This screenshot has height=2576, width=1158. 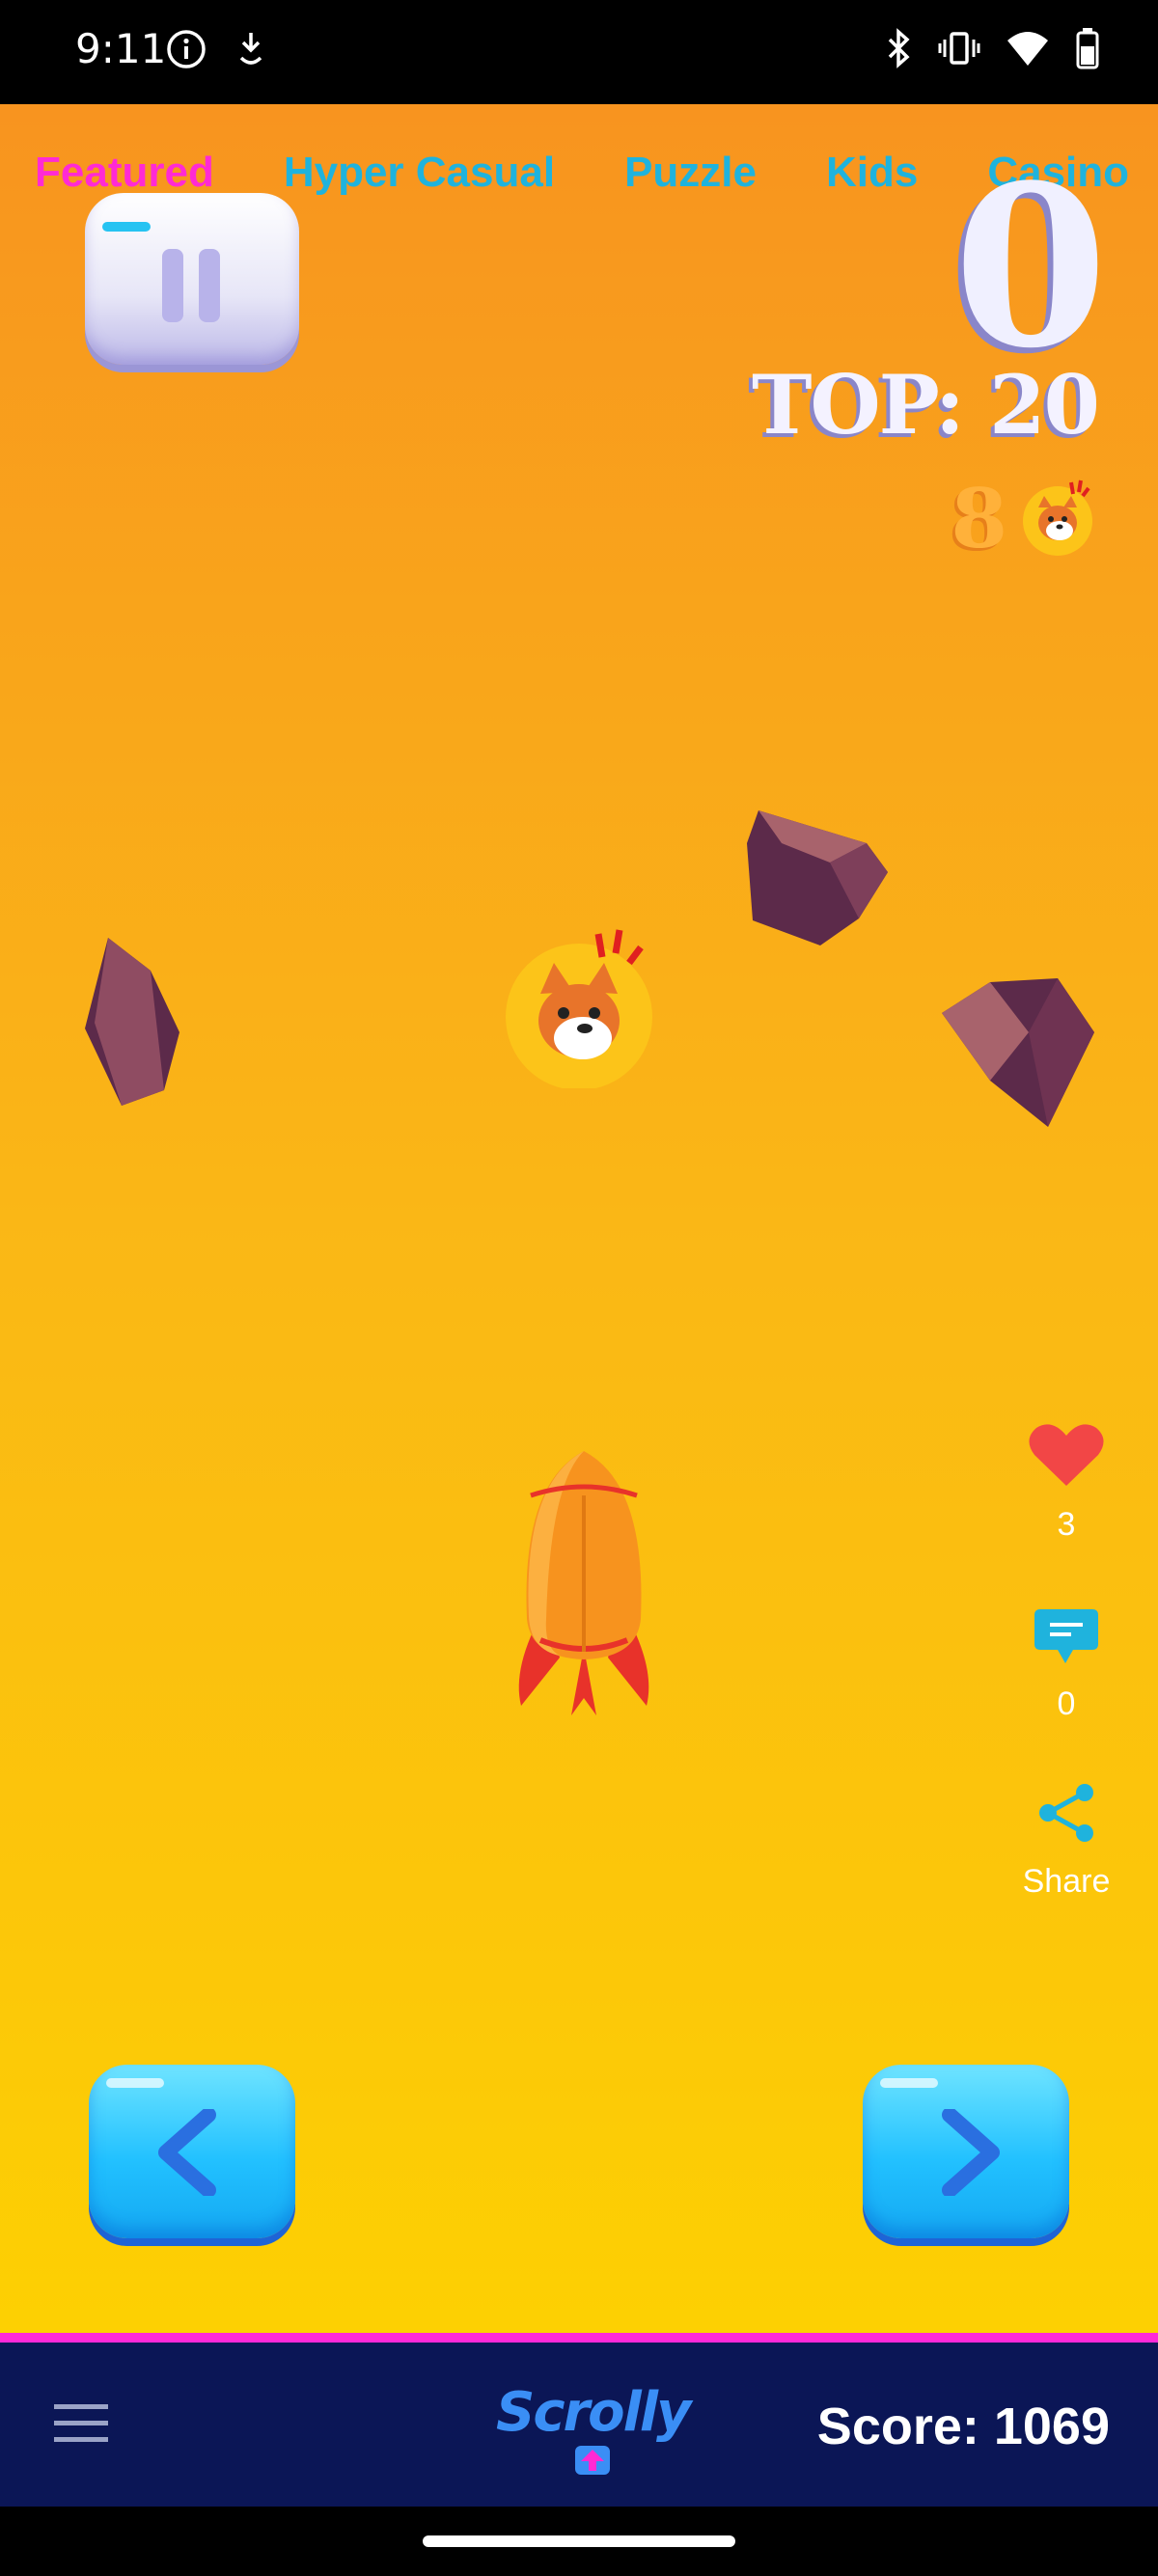 I want to click on chevron-left-icon, so click(x=186, y=2154).